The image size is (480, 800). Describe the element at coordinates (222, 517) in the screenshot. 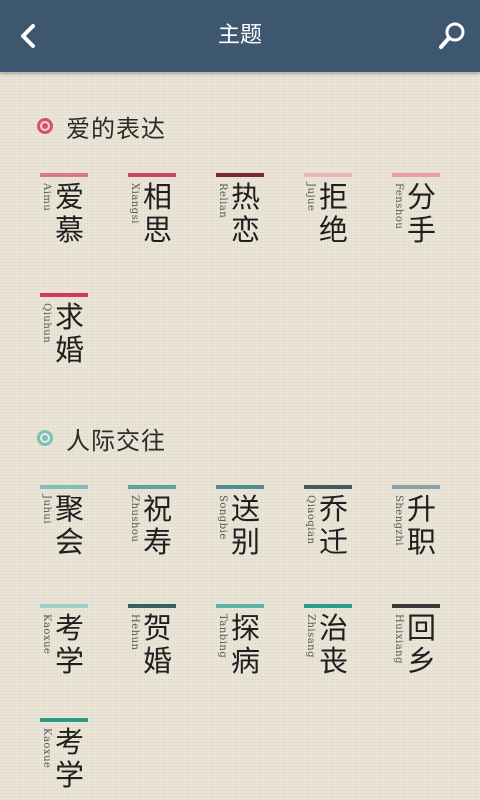

I see `tile-pinyin: Songbie` at that location.